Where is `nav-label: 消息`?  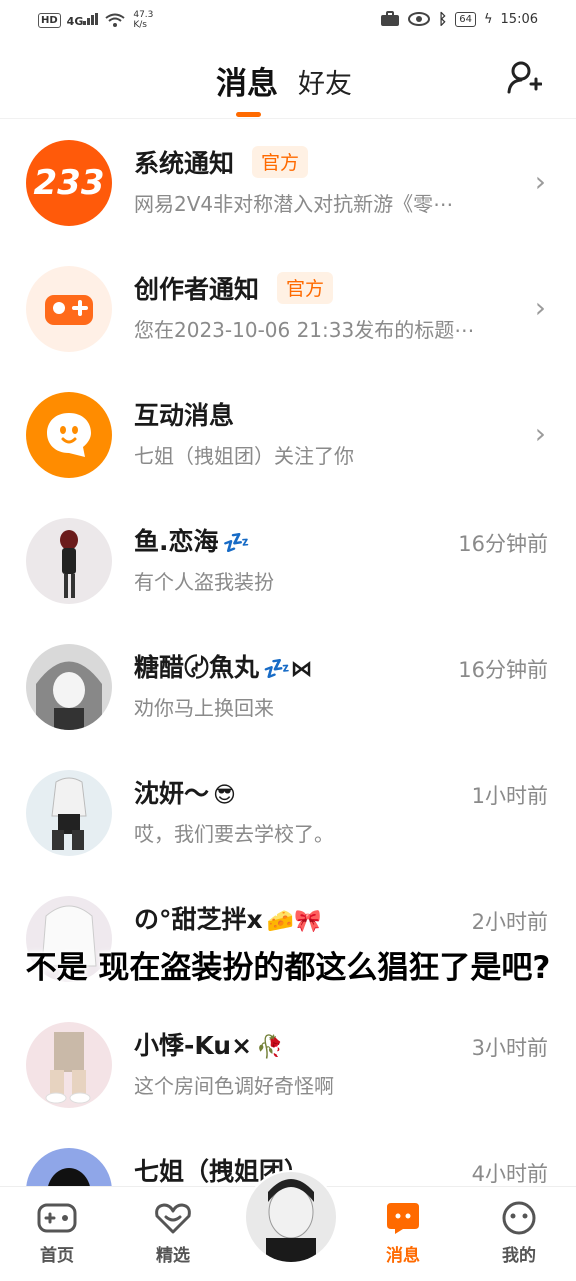
nav-label: 消息 is located at coordinates (403, 1256).